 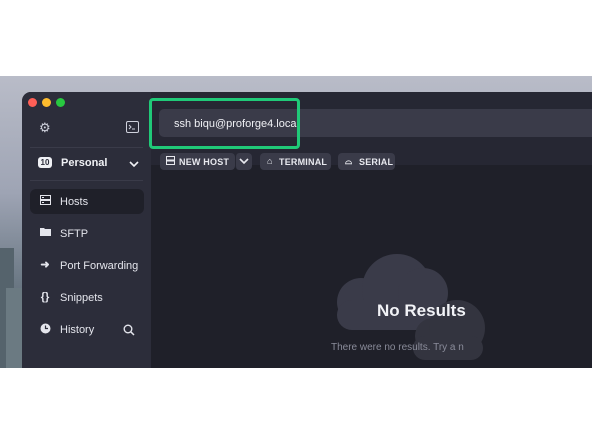 I want to click on serial-icon: ⌓, so click(x=349, y=161).